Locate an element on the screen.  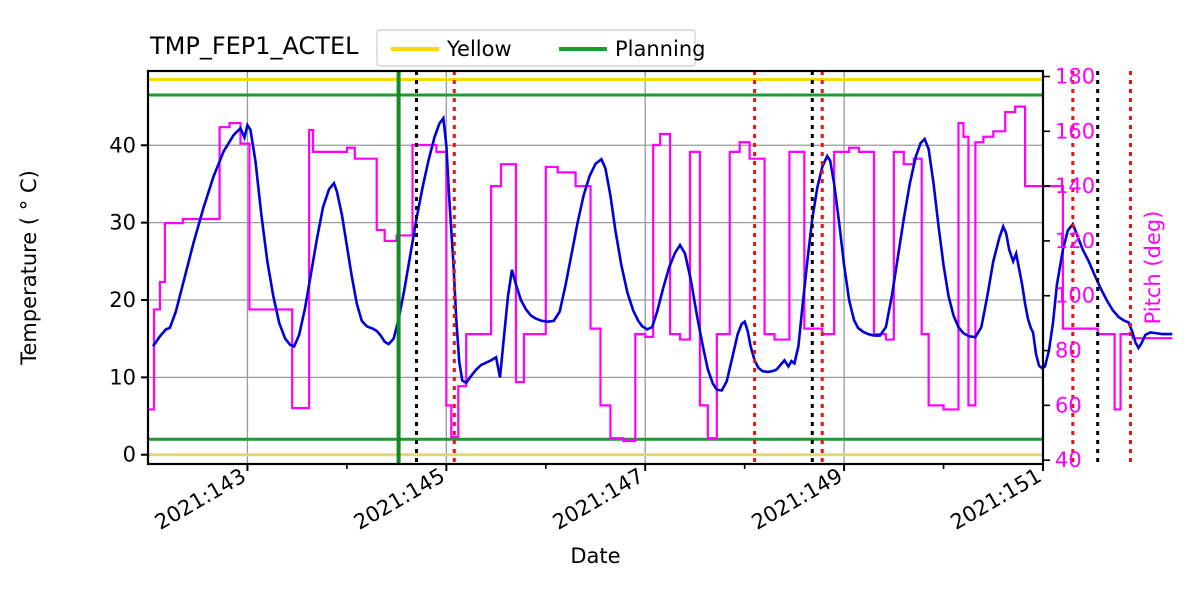
x-tick-label-2021:145: 2021:145 is located at coordinates (399, 499).